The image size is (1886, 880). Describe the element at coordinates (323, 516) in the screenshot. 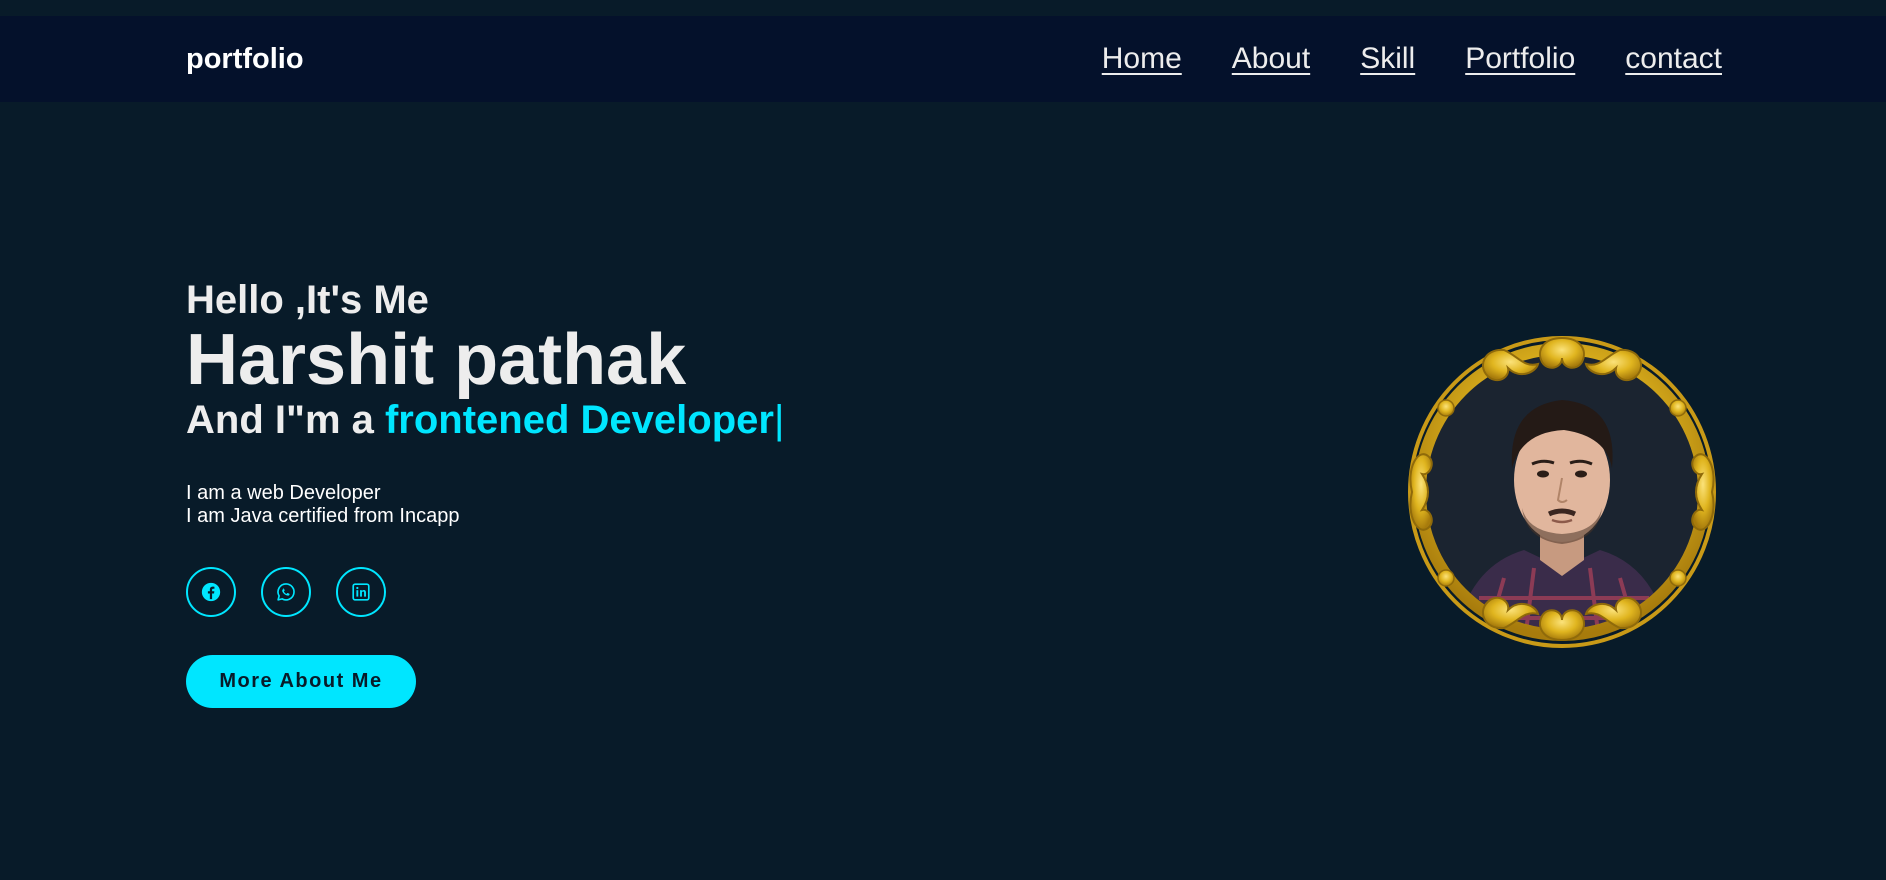

I see `bio-line: I am Java certified from Incapp` at that location.